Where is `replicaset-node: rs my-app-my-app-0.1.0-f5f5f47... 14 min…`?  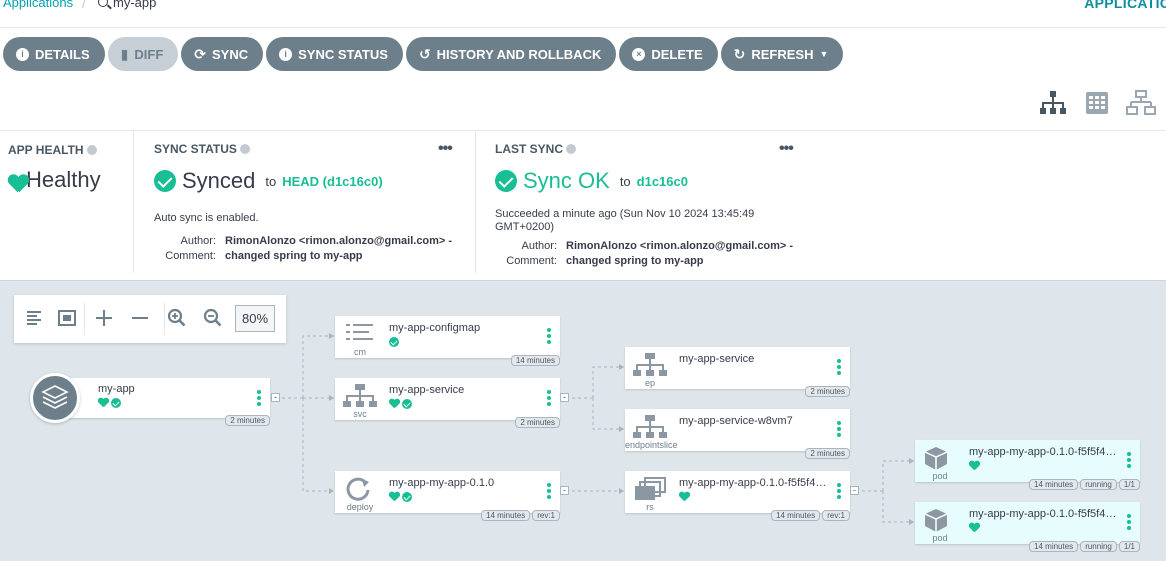
replicaset-node: rs my-app-my-app-0.1.0-f5f5f47... 14 min… is located at coordinates (737, 496).